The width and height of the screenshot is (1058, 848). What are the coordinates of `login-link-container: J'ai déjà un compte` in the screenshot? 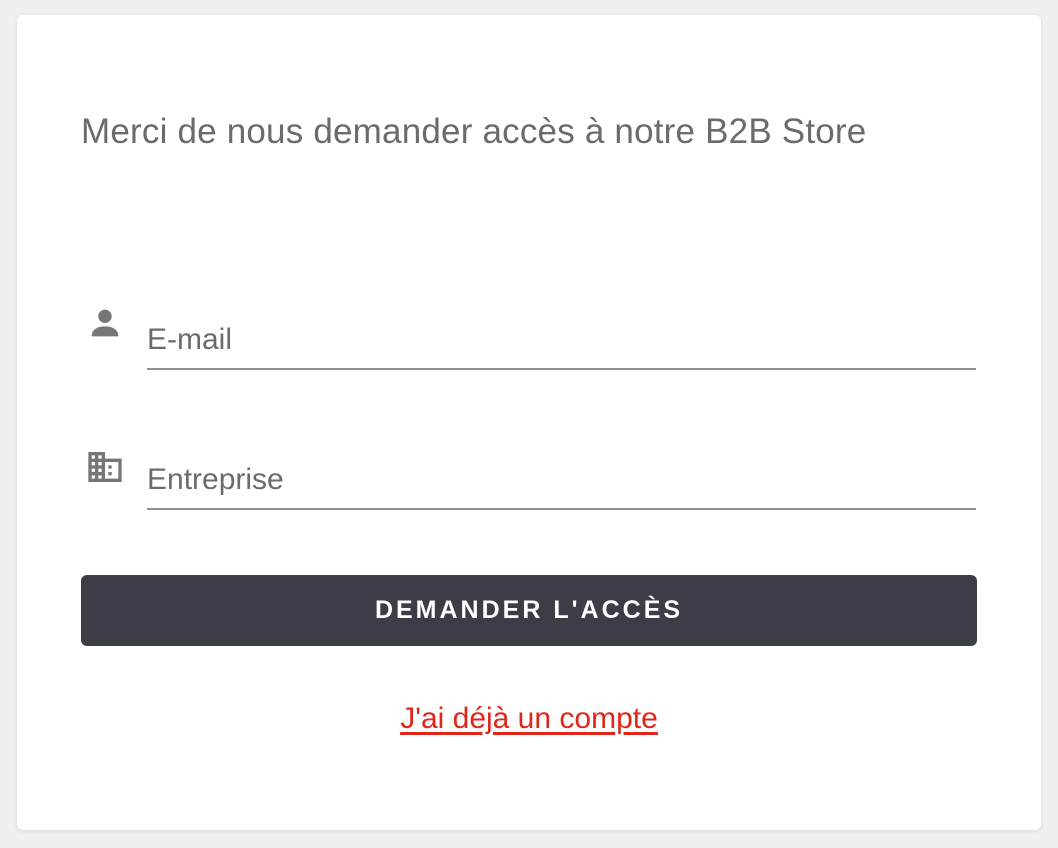 It's located at (529, 719).